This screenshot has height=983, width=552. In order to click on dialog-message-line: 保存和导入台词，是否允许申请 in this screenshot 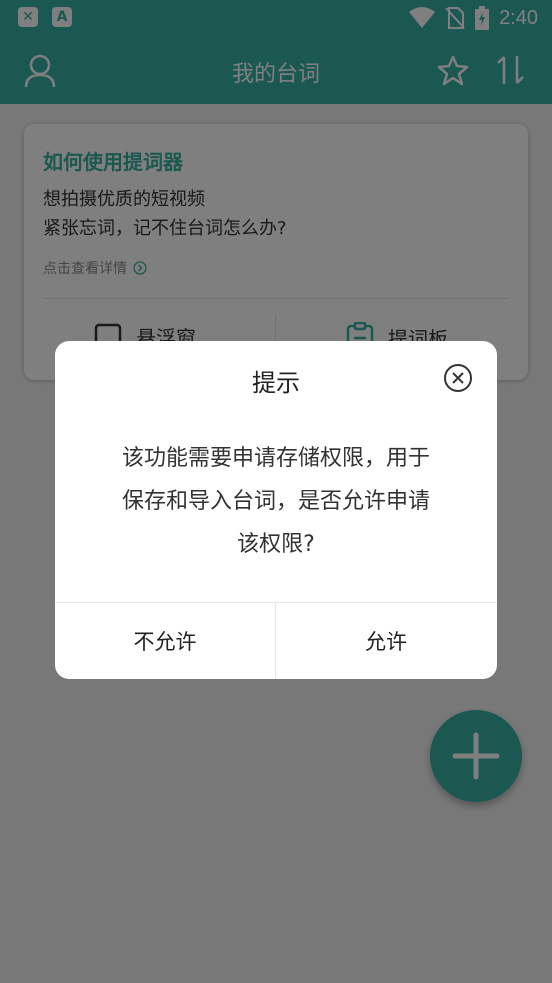, I will do `click(275, 501)`.